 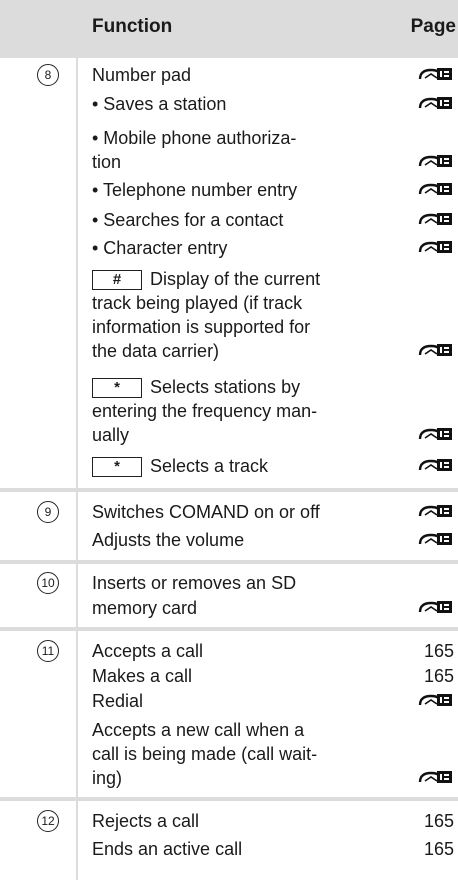 I want to click on row-text: Ends an active call, so click(x=167, y=849).